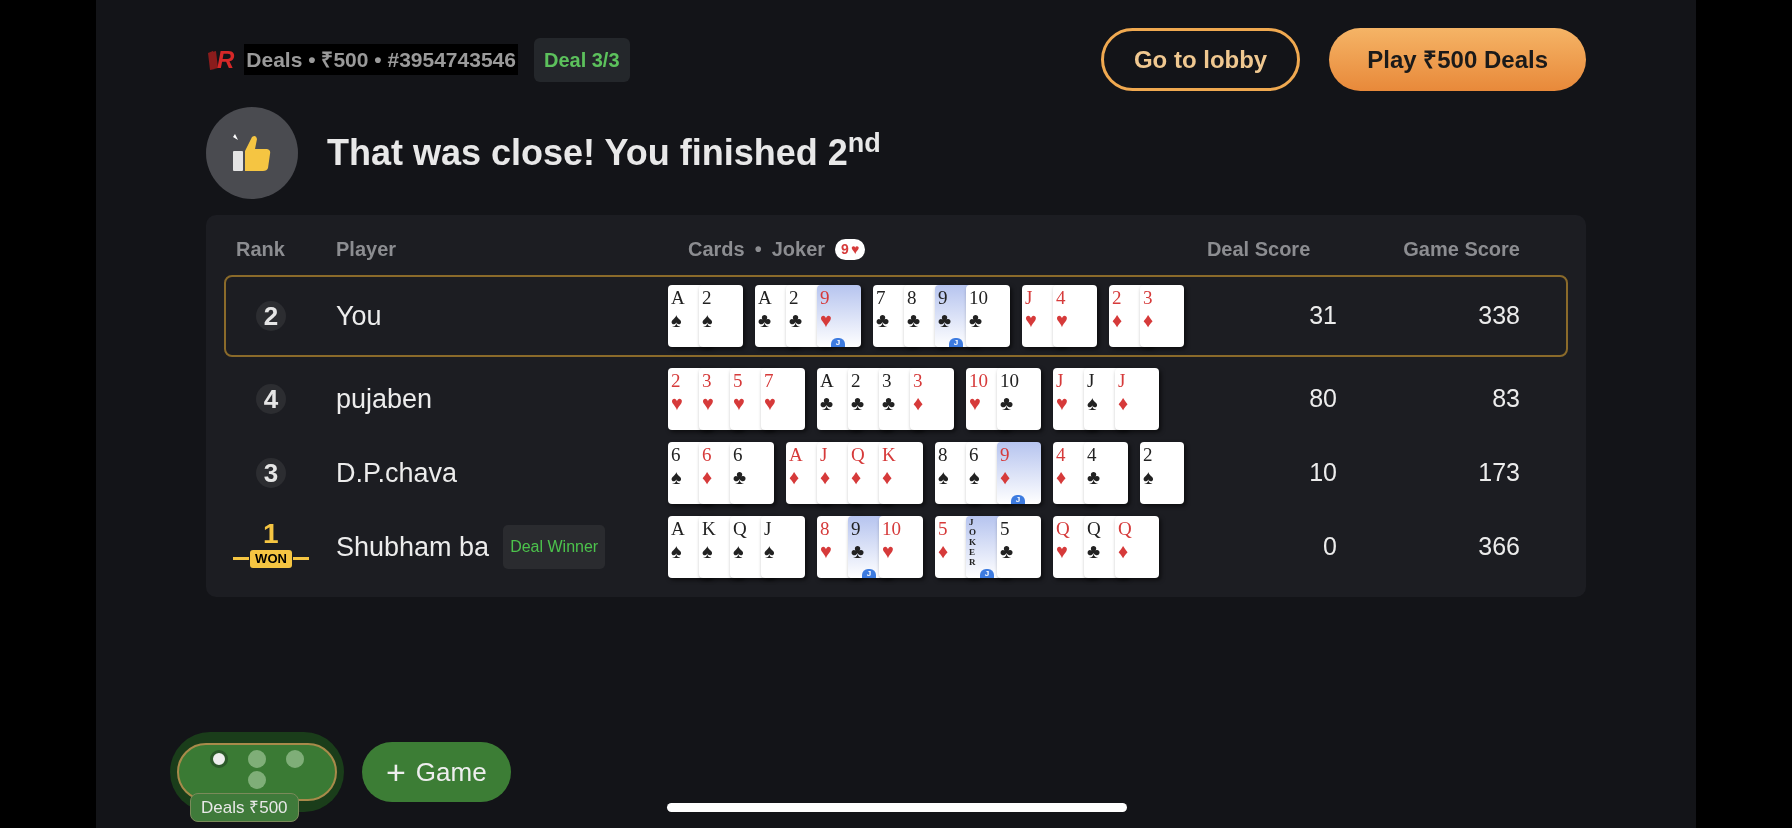 This screenshot has height=828, width=1792. What do you see at coordinates (436, 772) in the screenshot?
I see `new-game-button: + Game` at bounding box center [436, 772].